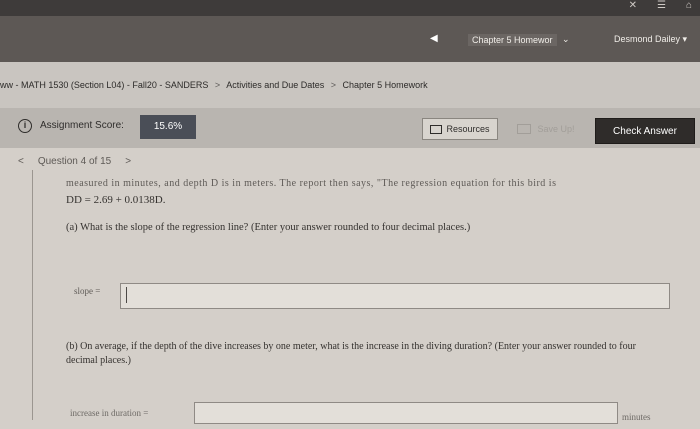  What do you see at coordinates (650, 39) in the screenshot?
I see `user-menu: Desmond Dailey ▾` at bounding box center [650, 39].